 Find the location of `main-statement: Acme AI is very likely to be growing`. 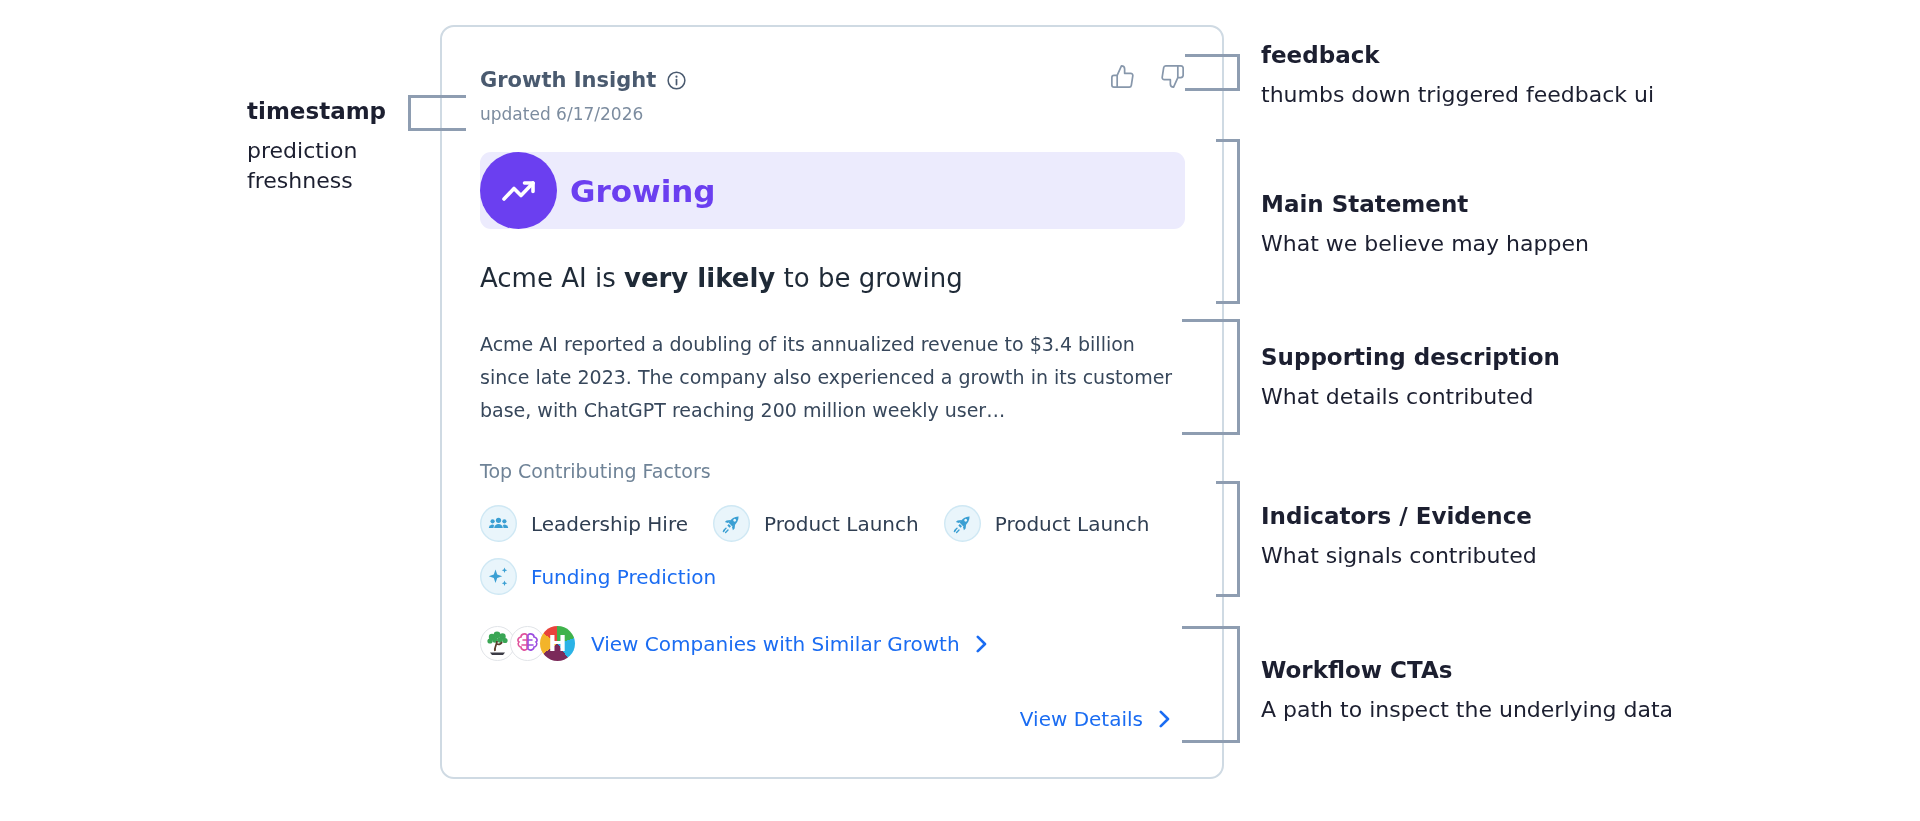

main-statement: Acme AI is very likely to be growing is located at coordinates (722, 278).